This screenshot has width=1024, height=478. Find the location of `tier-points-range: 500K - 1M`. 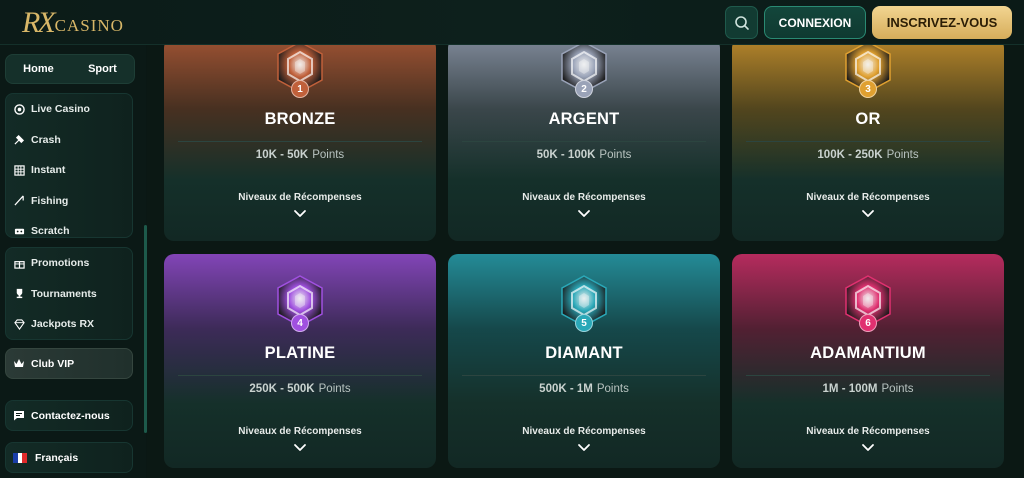

tier-points-range: 500K - 1M is located at coordinates (566, 389).